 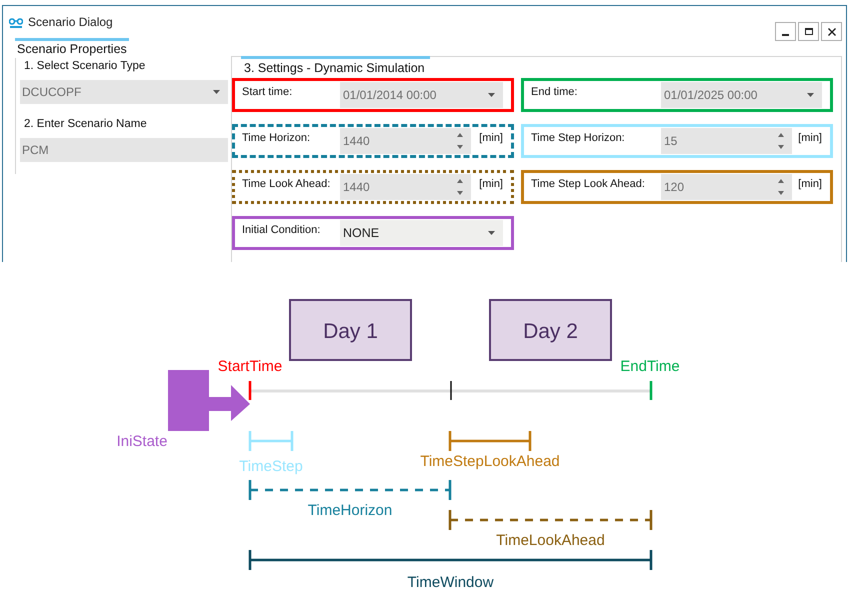 What do you see at coordinates (335, 65) in the screenshot?
I see `settings-tab: 3. Settings - Dynamic Simulation` at bounding box center [335, 65].